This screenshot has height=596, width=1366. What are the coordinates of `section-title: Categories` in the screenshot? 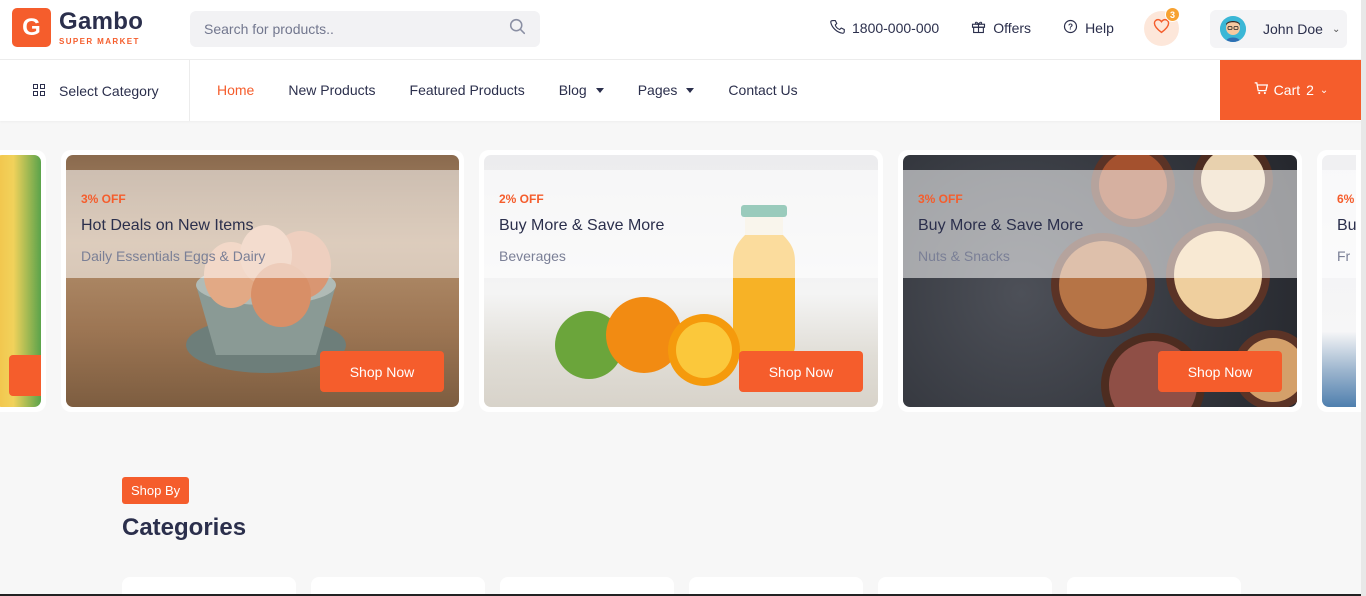 It's located at (184, 527).